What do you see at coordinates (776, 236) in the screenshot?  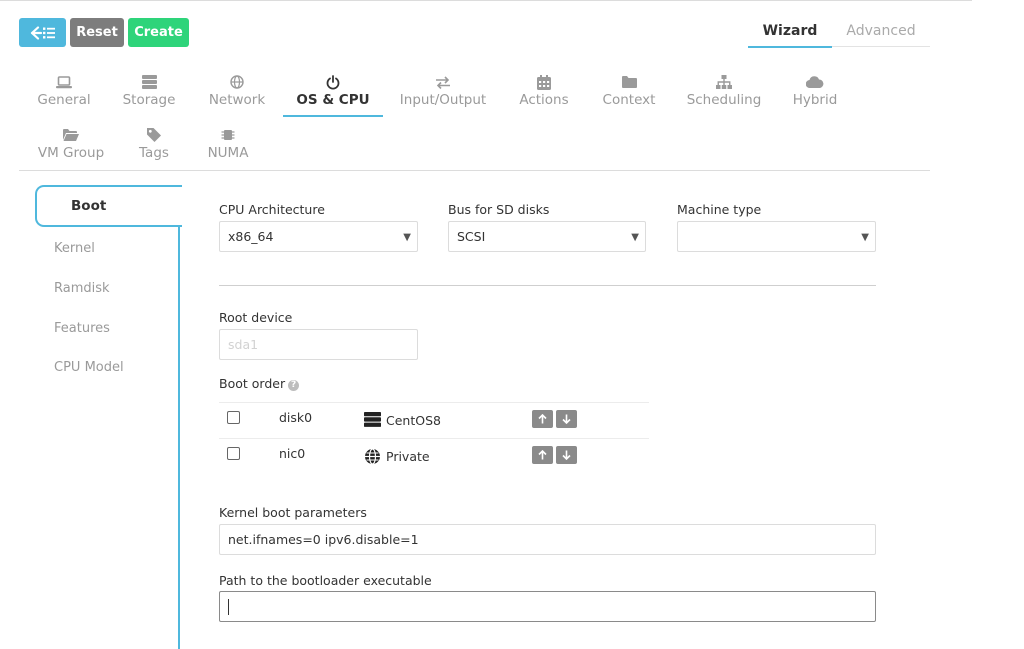 I see `machine-type-select: ▼` at bounding box center [776, 236].